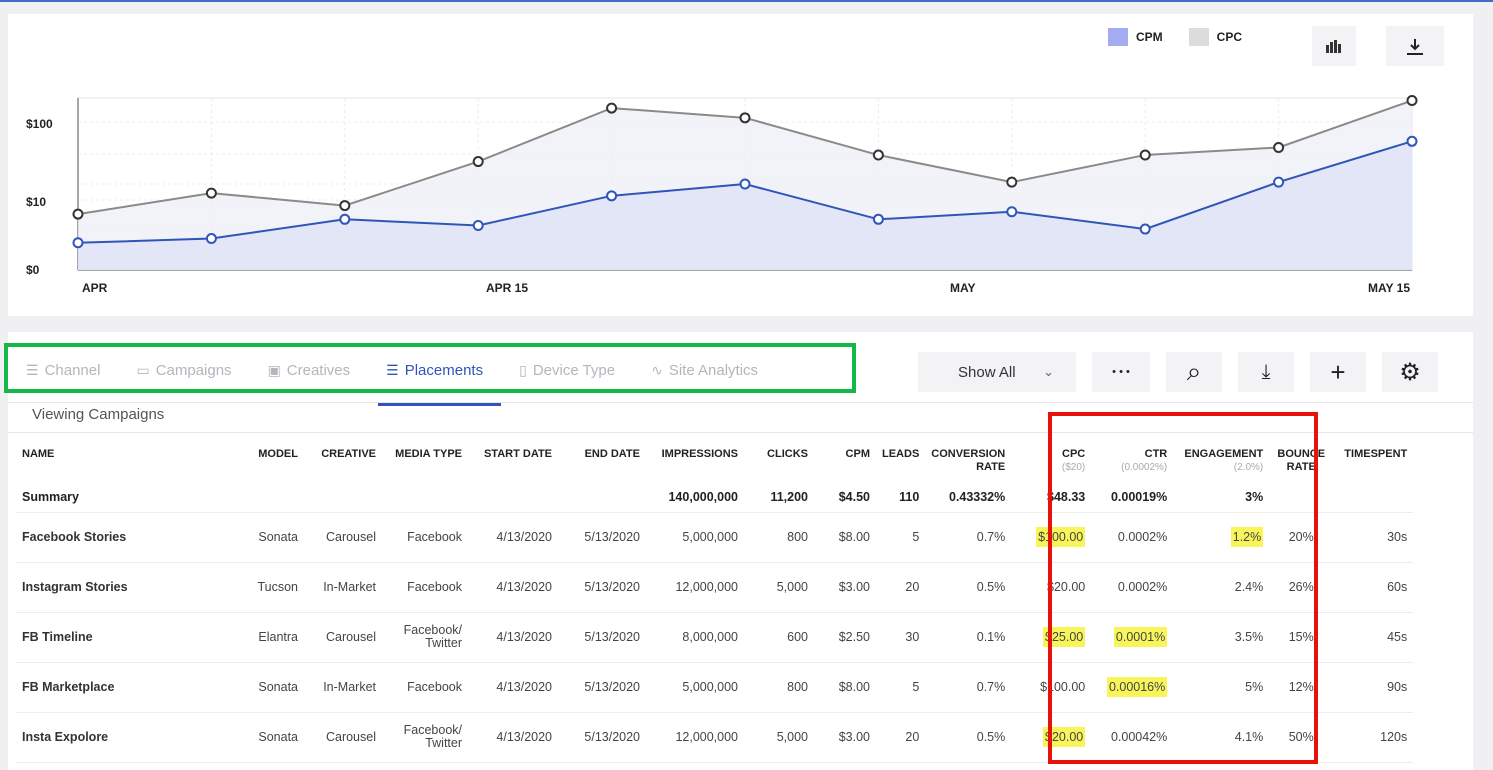 This screenshot has width=1493, height=770. I want to click on cell-clicks: 5,000, so click(779, 737).